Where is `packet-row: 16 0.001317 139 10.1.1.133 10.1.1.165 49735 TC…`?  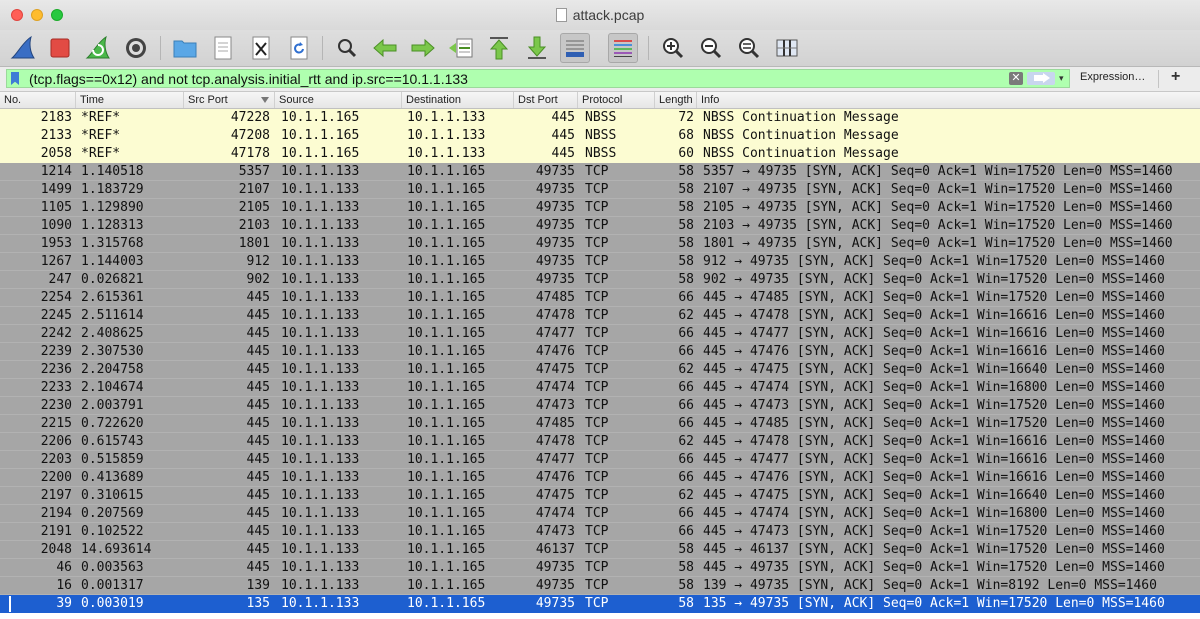
packet-row: 16 0.001317 139 10.1.1.133 10.1.1.165 49735 TC… is located at coordinates (600, 586).